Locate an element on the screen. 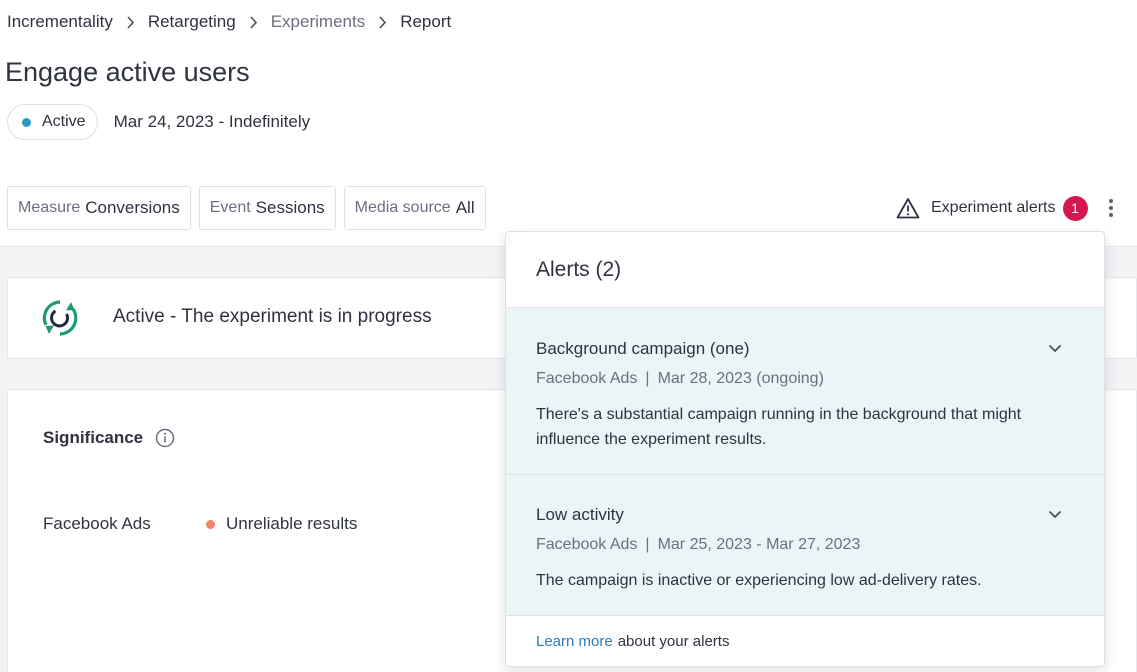  alerts-label: Experiment alerts is located at coordinates (993, 207).